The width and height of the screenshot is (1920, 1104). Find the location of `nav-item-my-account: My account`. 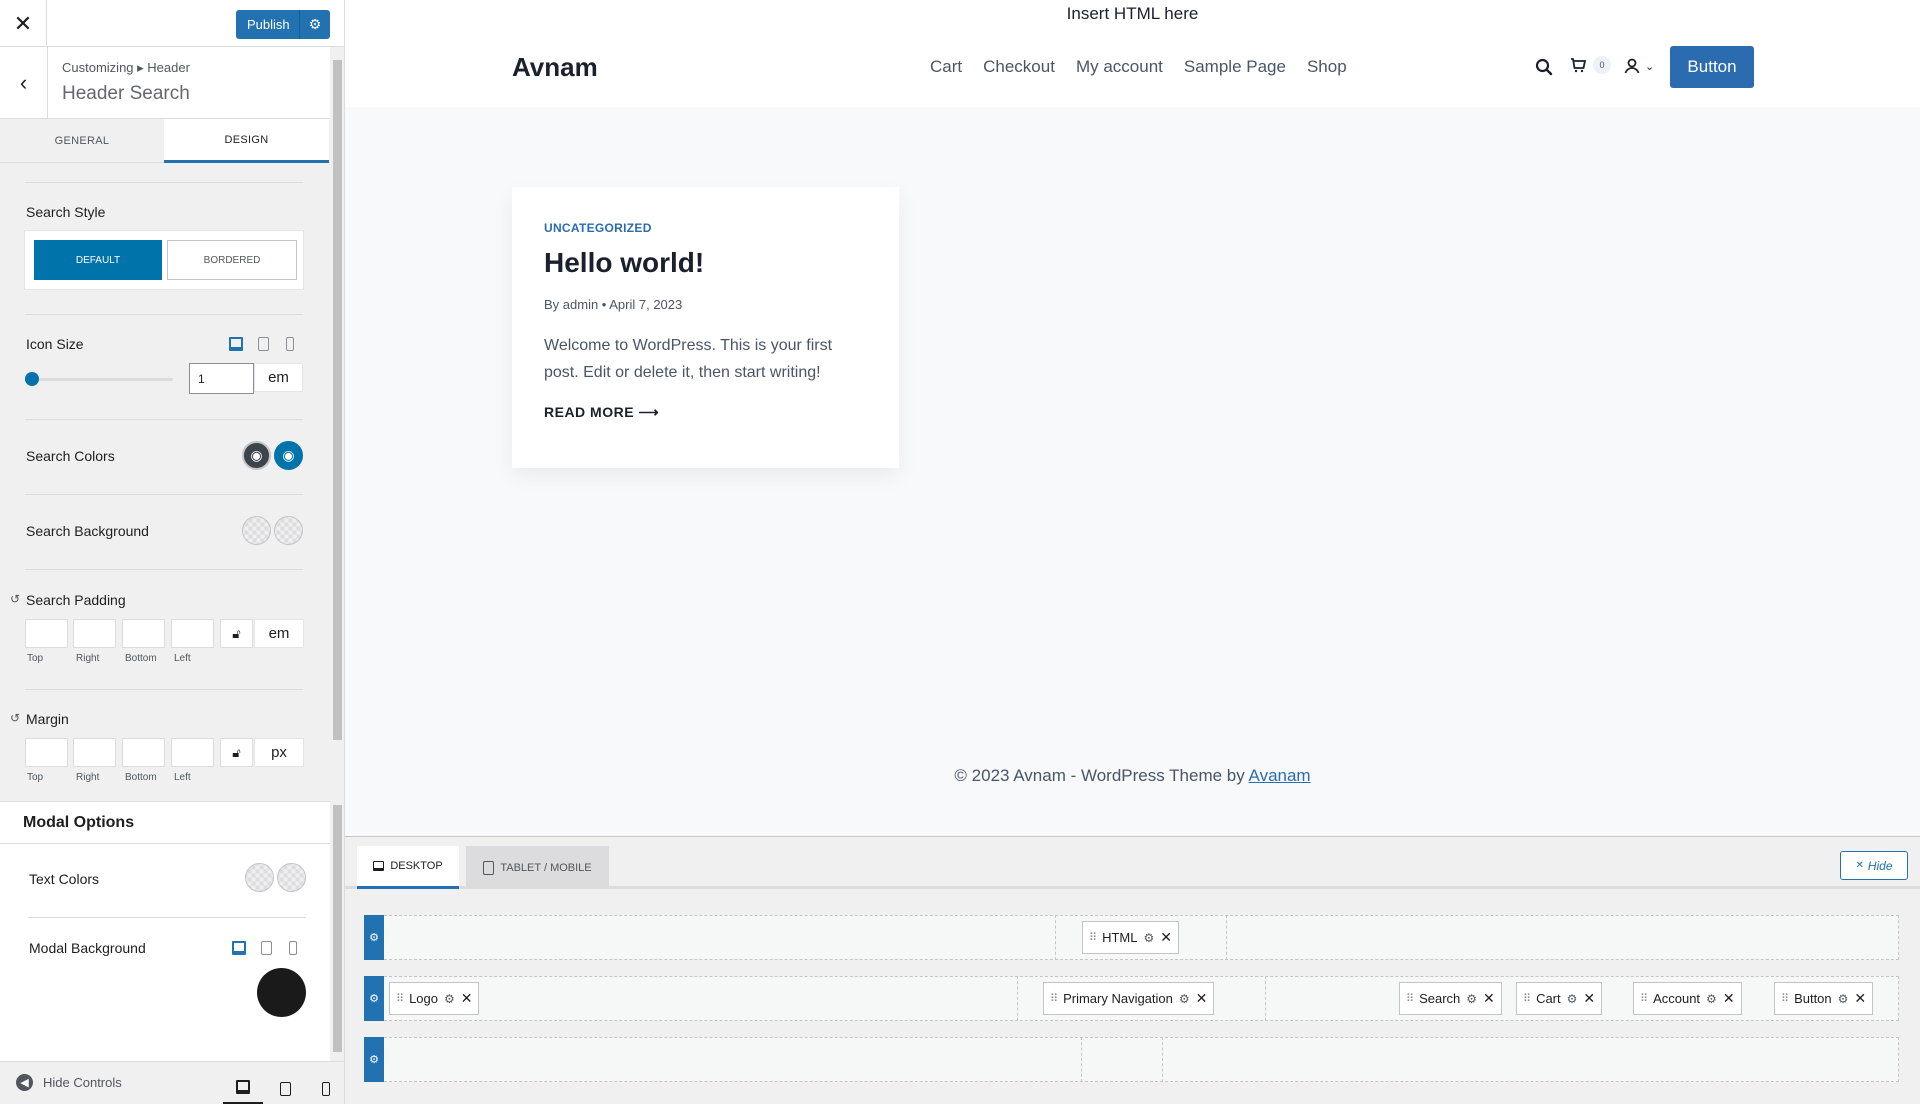

nav-item-my-account: My account is located at coordinates (1119, 67).